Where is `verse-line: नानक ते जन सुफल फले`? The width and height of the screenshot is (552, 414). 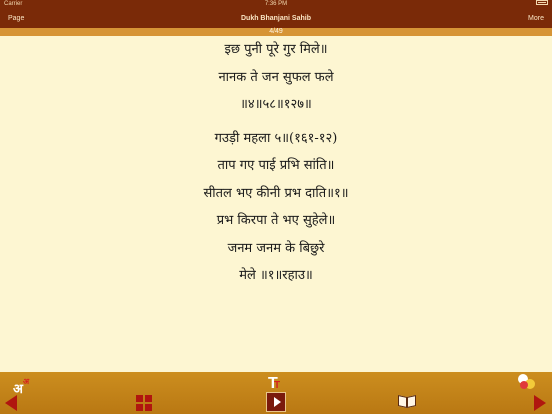
verse-line: नानक ते जन सुफल फले is located at coordinates (276, 77).